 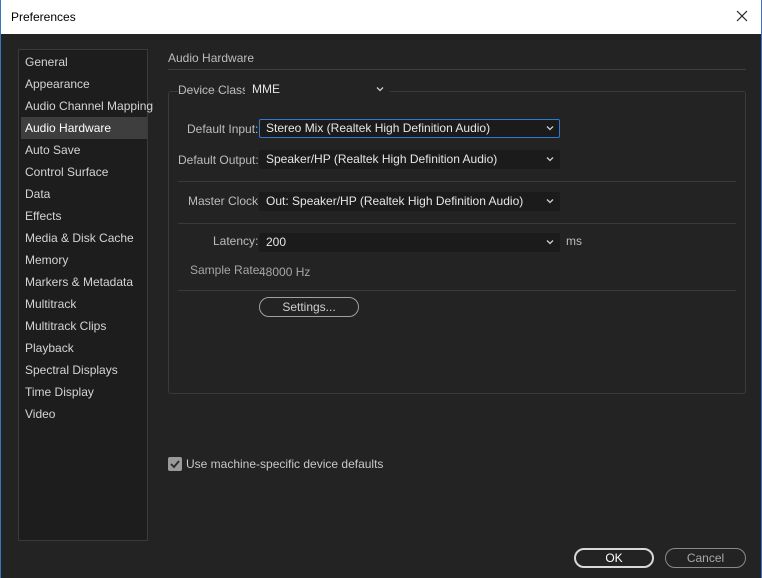 What do you see at coordinates (266, 89) in the screenshot?
I see `device-class-value: MME` at bounding box center [266, 89].